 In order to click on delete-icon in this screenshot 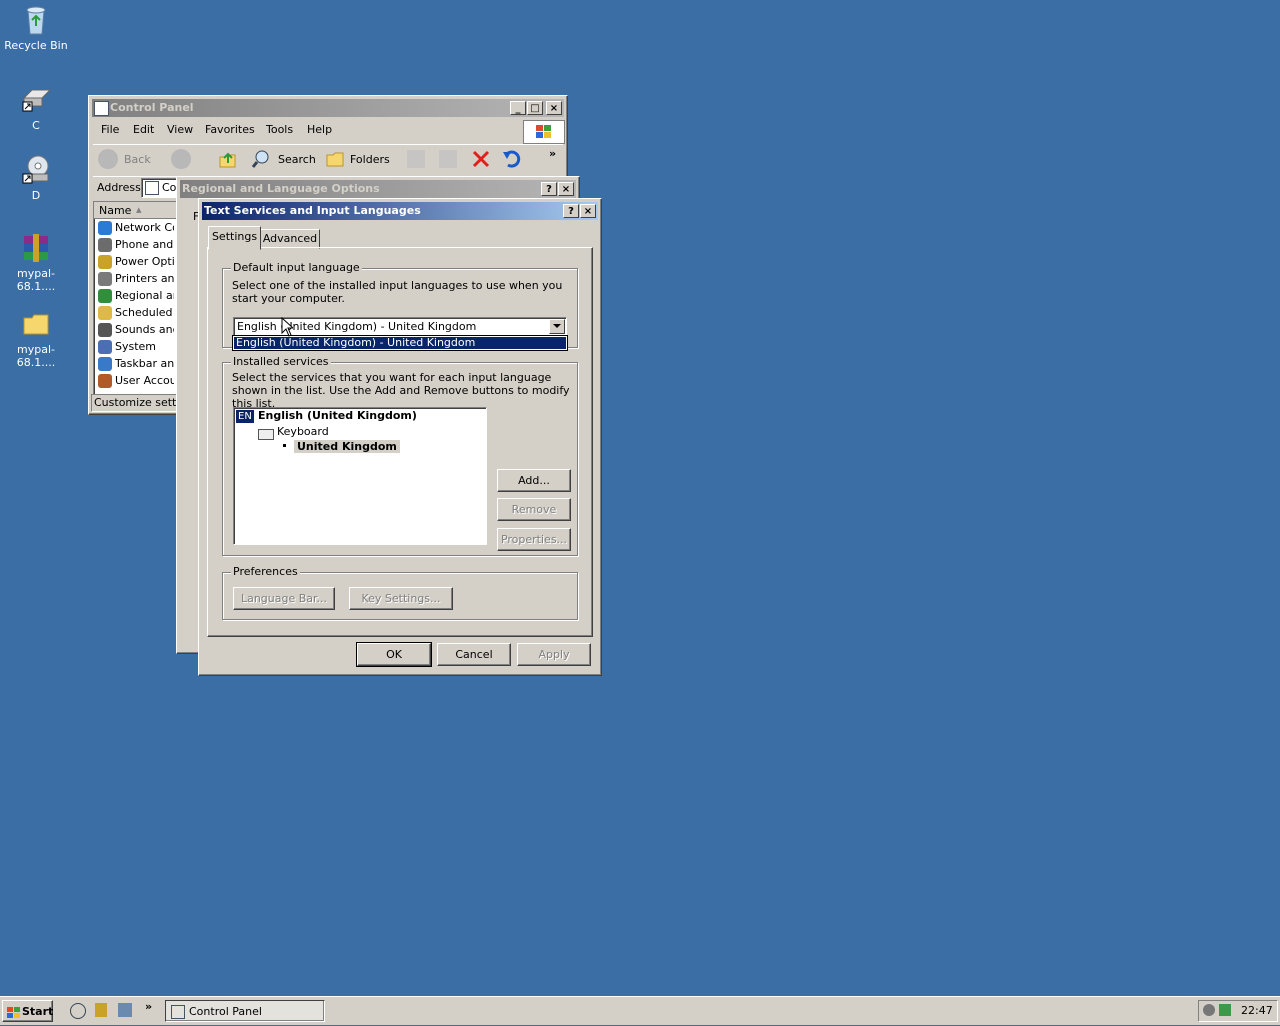, I will do `click(481, 159)`.